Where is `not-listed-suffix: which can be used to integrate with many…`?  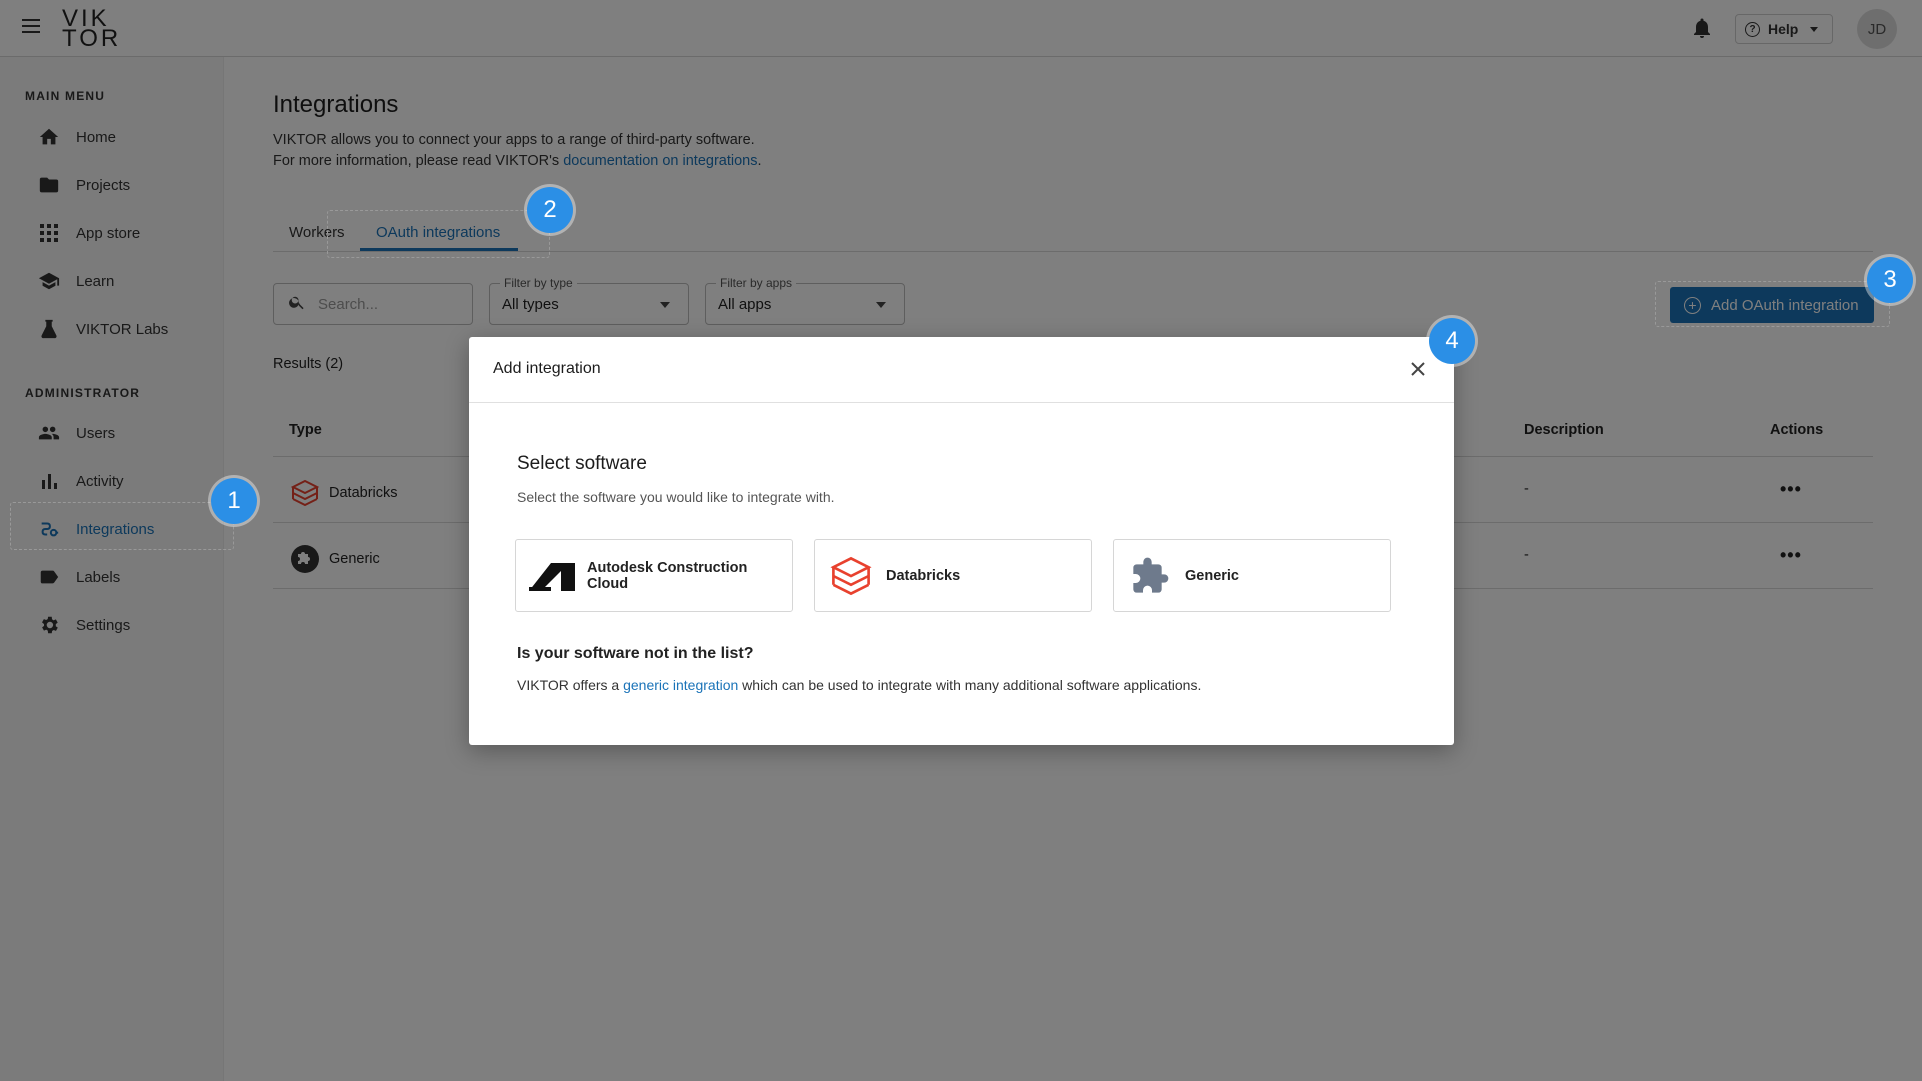 not-listed-suffix: which can be used to integrate with many… is located at coordinates (970, 685).